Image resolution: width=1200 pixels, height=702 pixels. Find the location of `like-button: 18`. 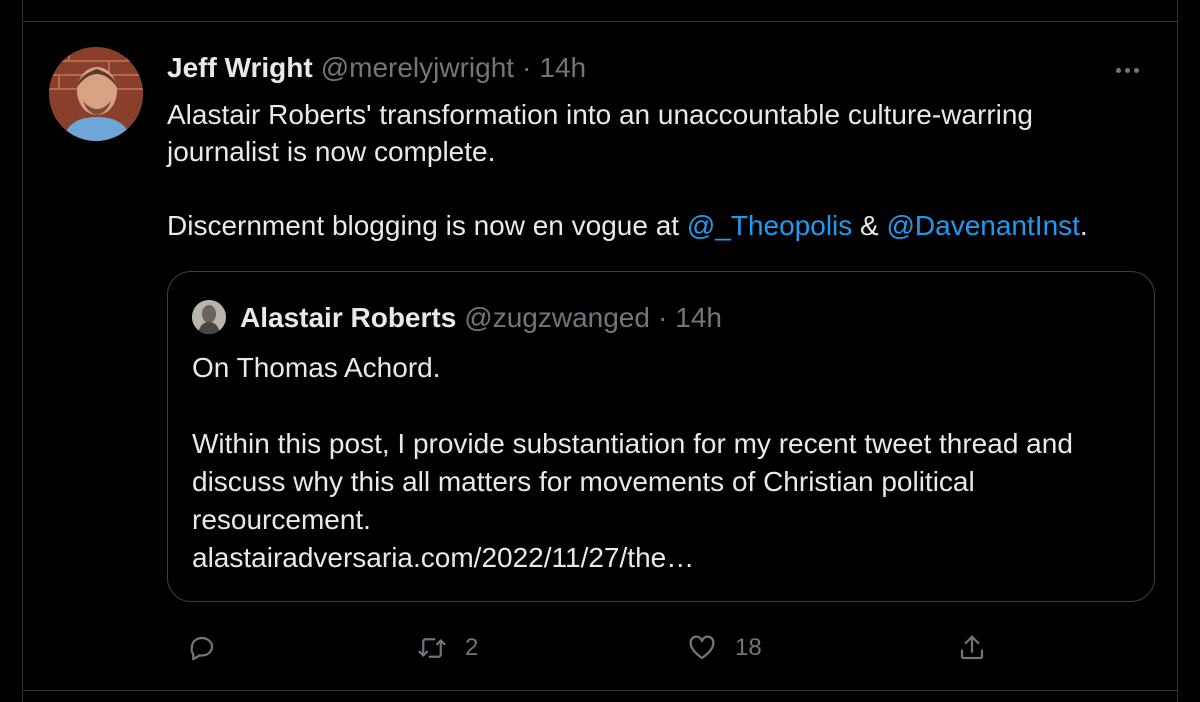

like-button: 18 is located at coordinates (724, 648).